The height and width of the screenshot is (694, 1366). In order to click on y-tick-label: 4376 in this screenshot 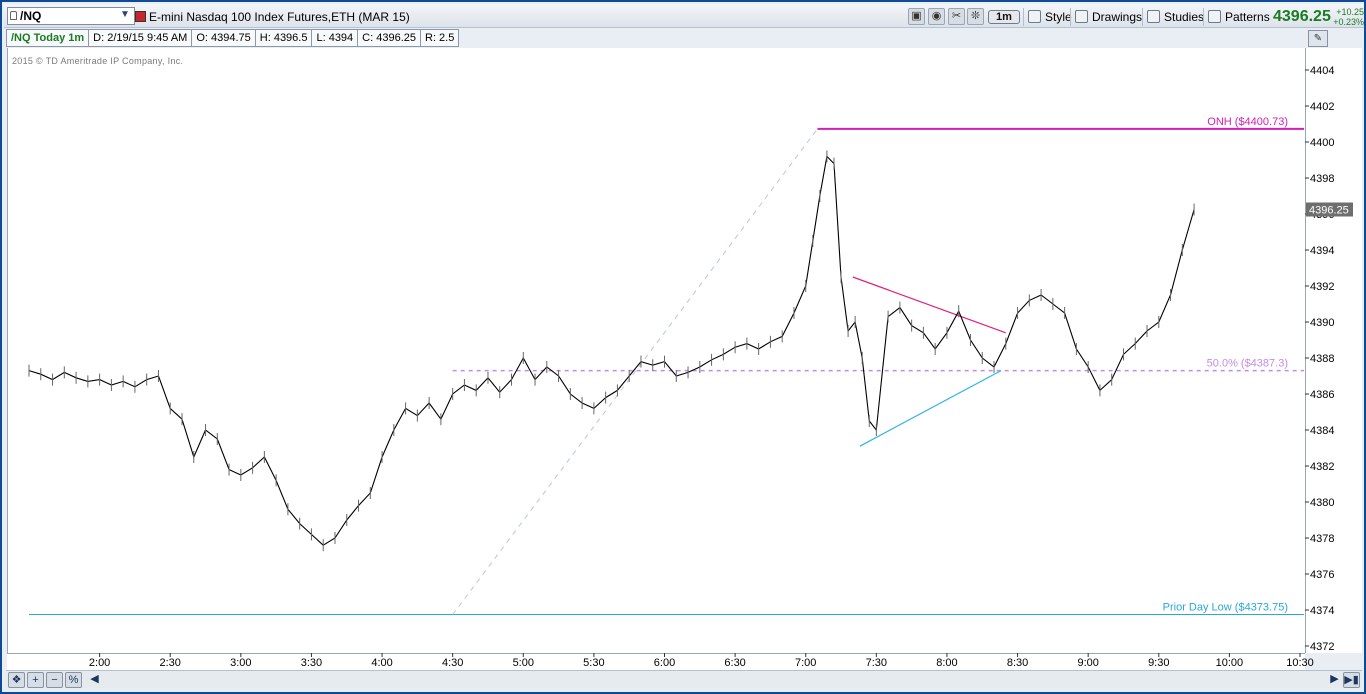, I will do `click(1322, 575)`.